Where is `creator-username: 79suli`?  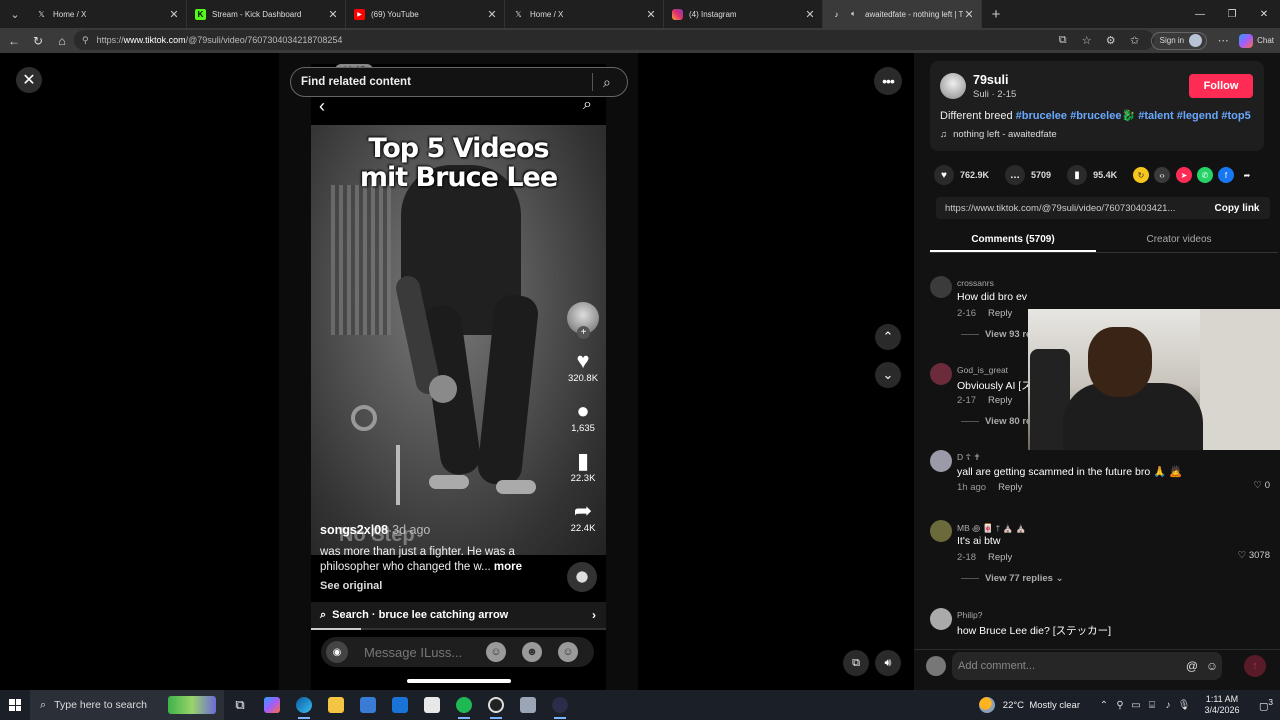 creator-username: 79suli is located at coordinates (990, 80).